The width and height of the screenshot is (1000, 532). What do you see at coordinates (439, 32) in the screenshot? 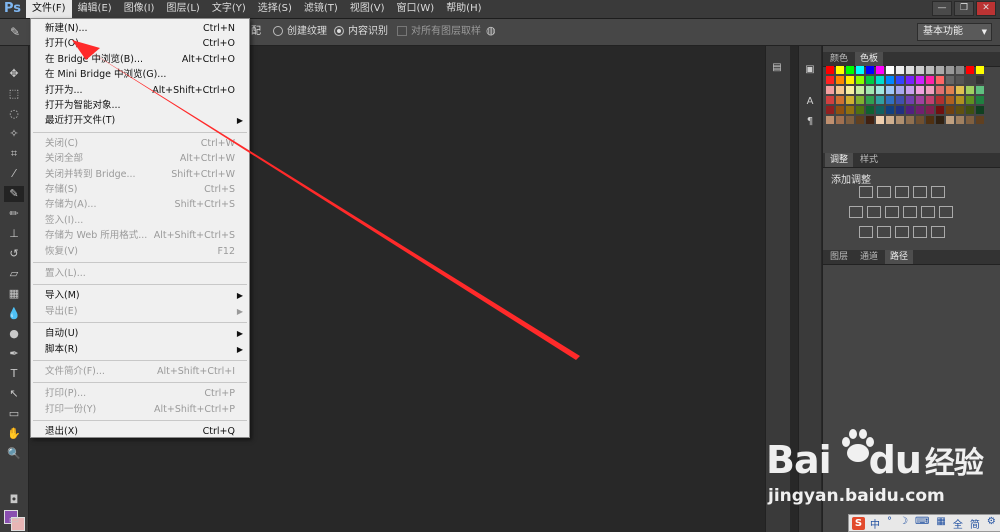
I see `checkbox-sample-all-layers: 对所有图层取样` at bounding box center [439, 32].